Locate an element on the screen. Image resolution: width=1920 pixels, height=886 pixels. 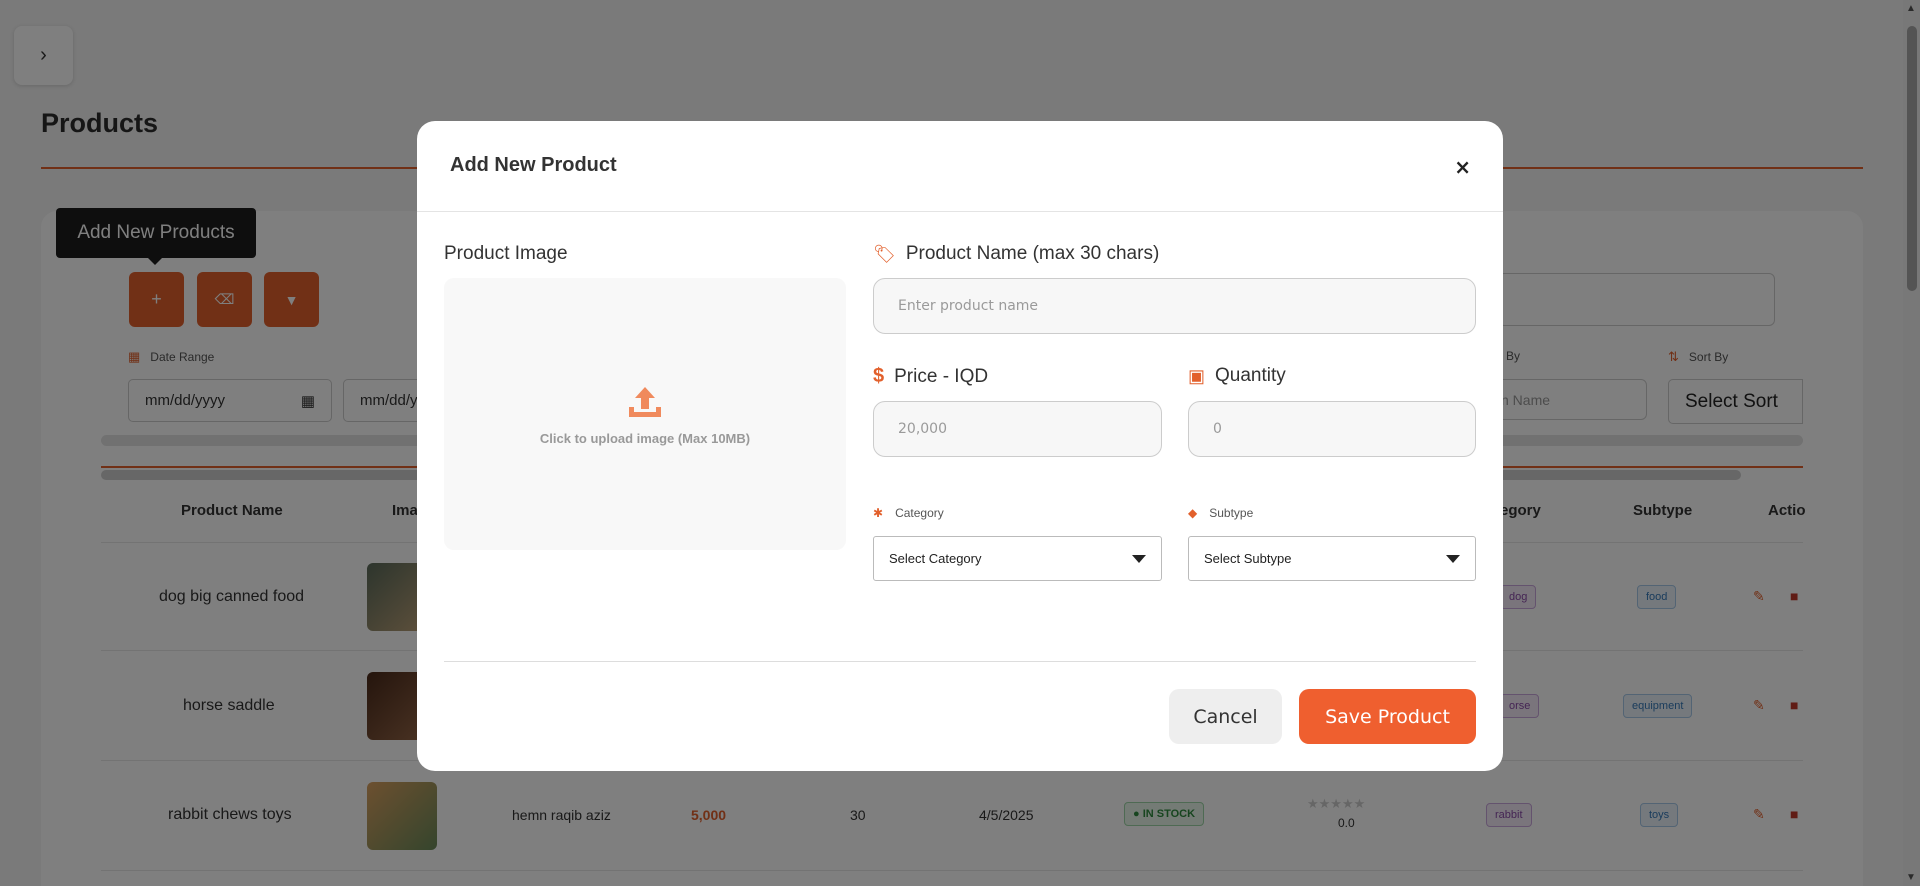
category-select: Select Category is located at coordinates (1017, 558).